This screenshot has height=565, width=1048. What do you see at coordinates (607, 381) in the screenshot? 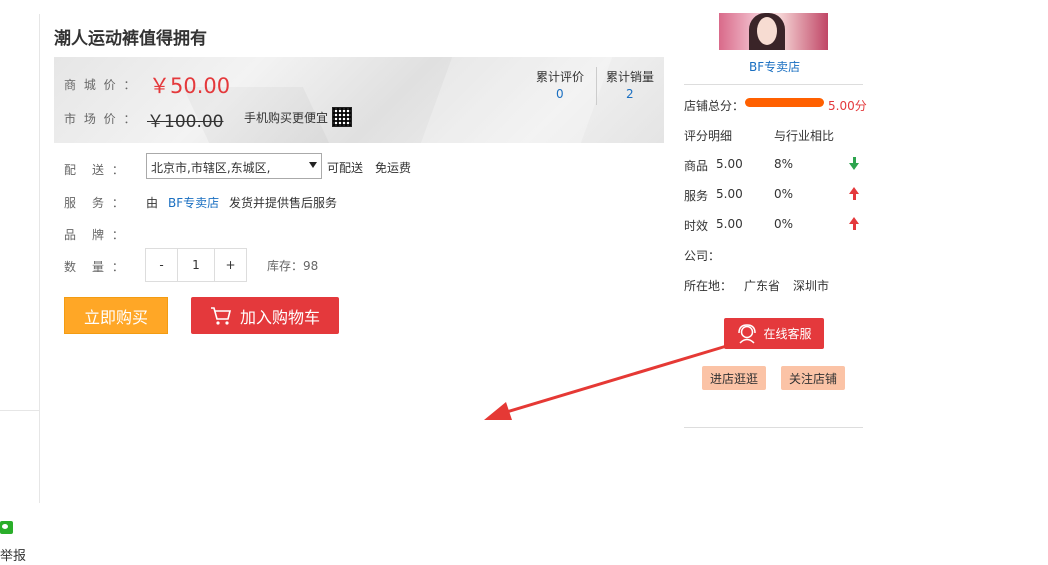
I see `annotation-arrow` at bounding box center [607, 381].